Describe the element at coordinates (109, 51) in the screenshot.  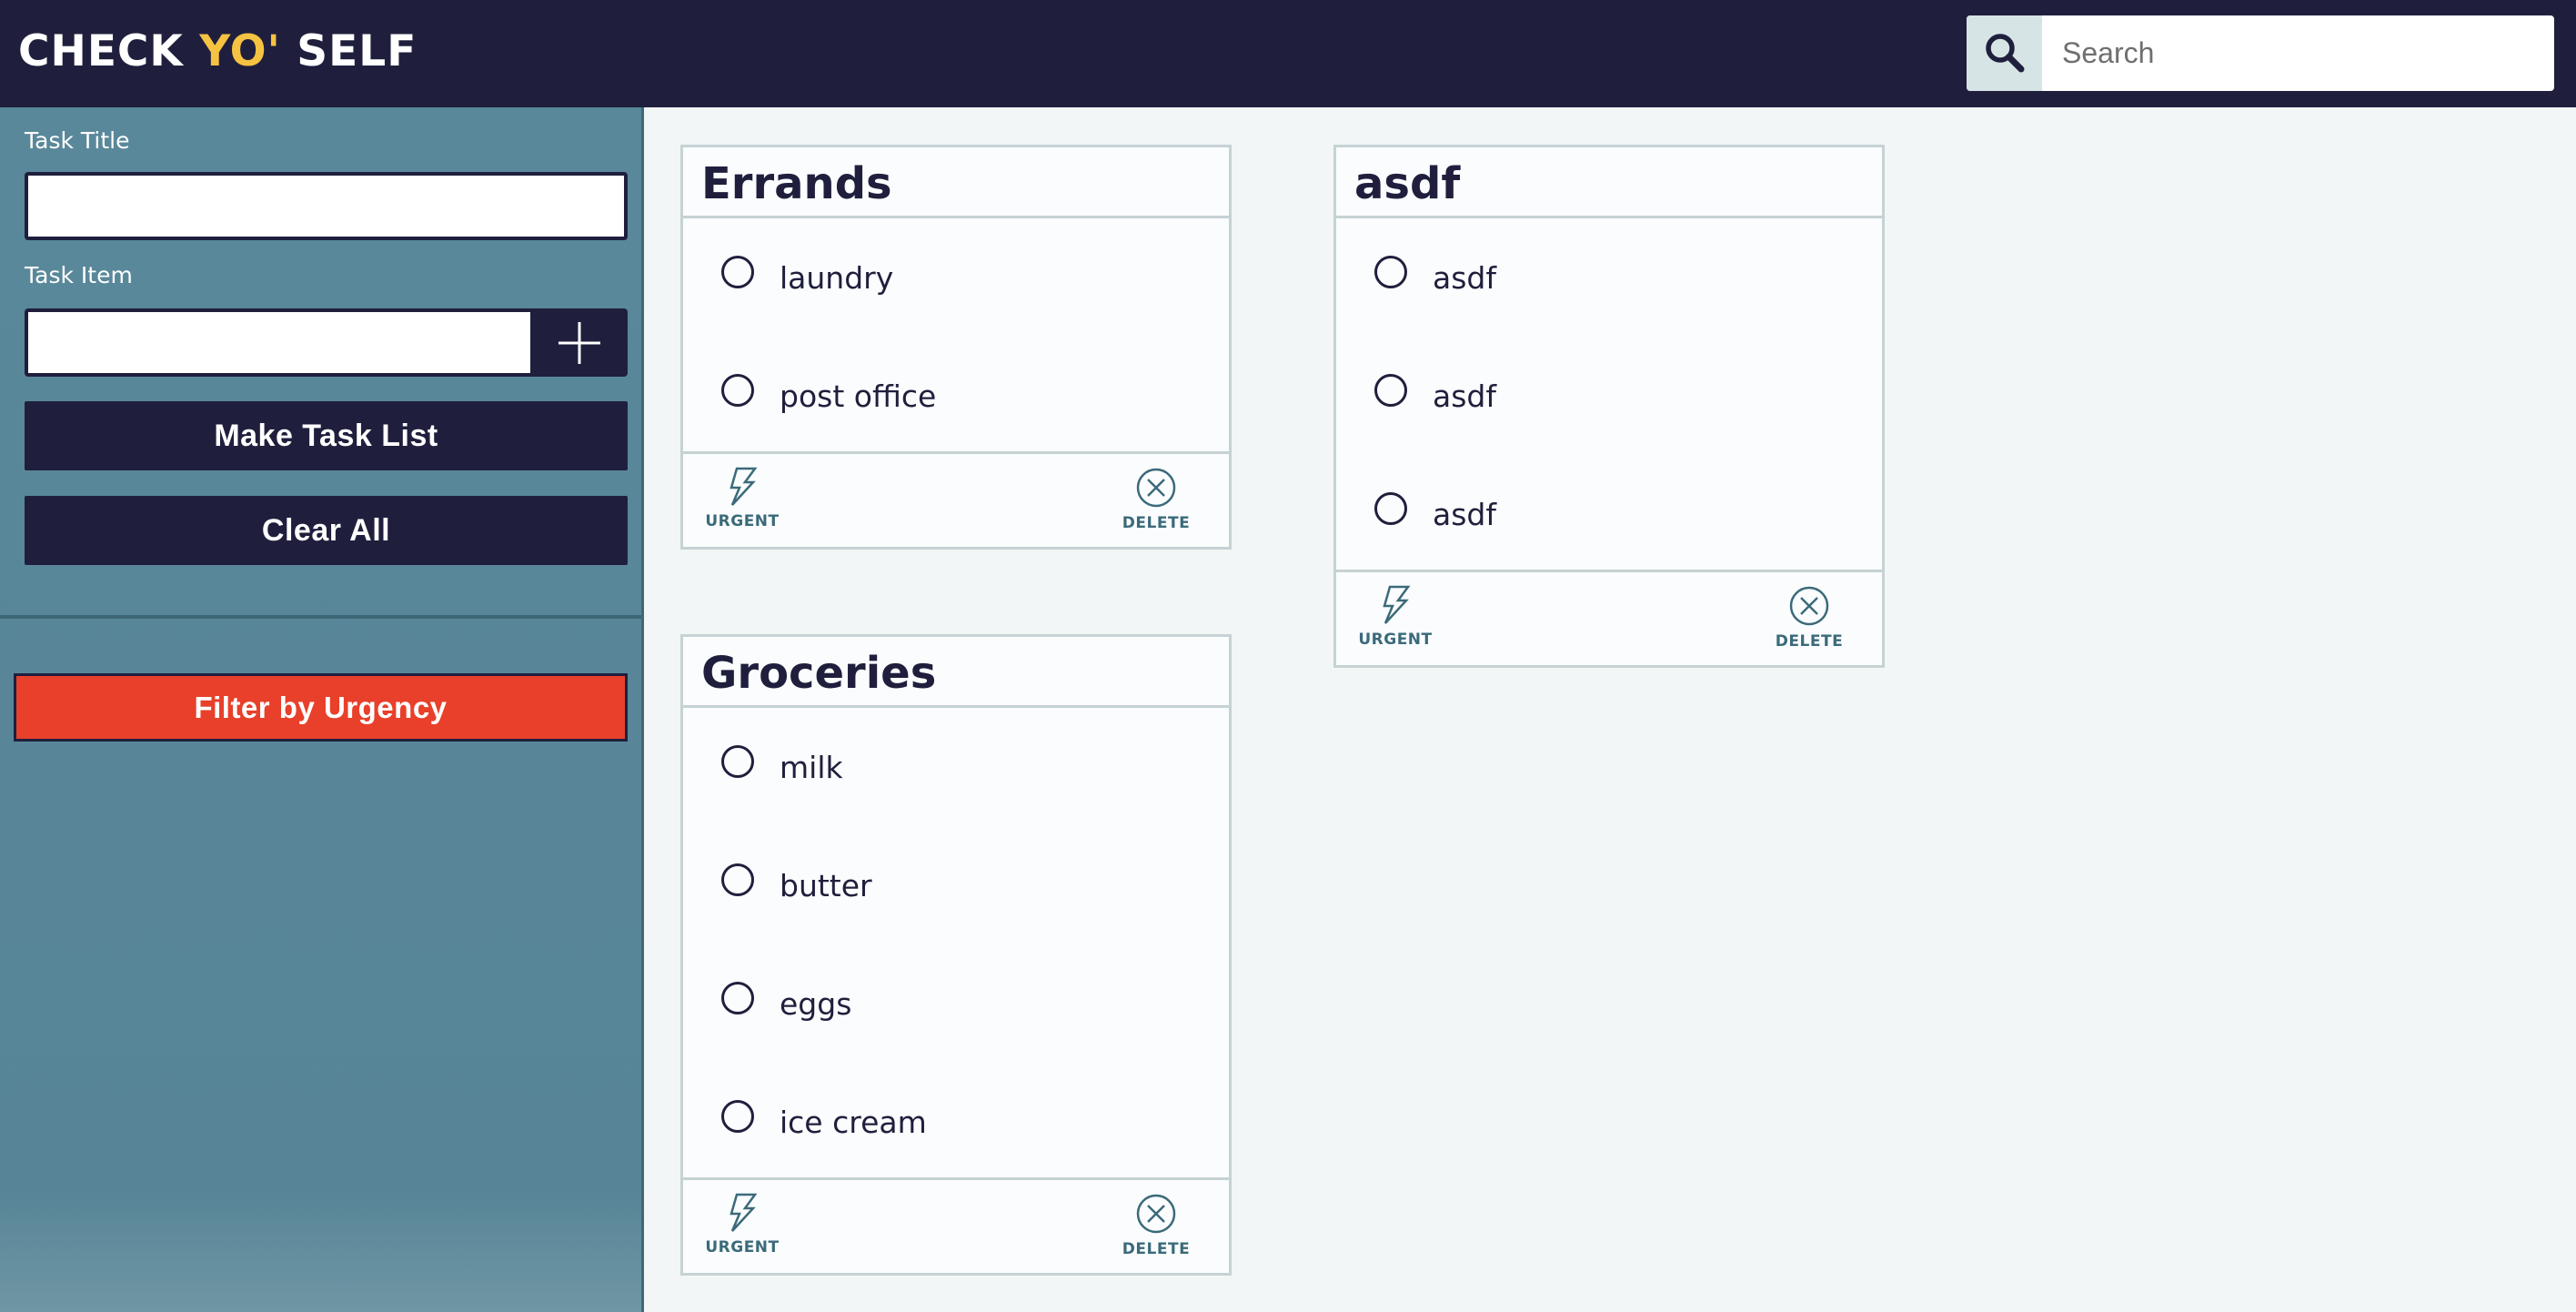
I see `logo-text-1: CHECK` at that location.